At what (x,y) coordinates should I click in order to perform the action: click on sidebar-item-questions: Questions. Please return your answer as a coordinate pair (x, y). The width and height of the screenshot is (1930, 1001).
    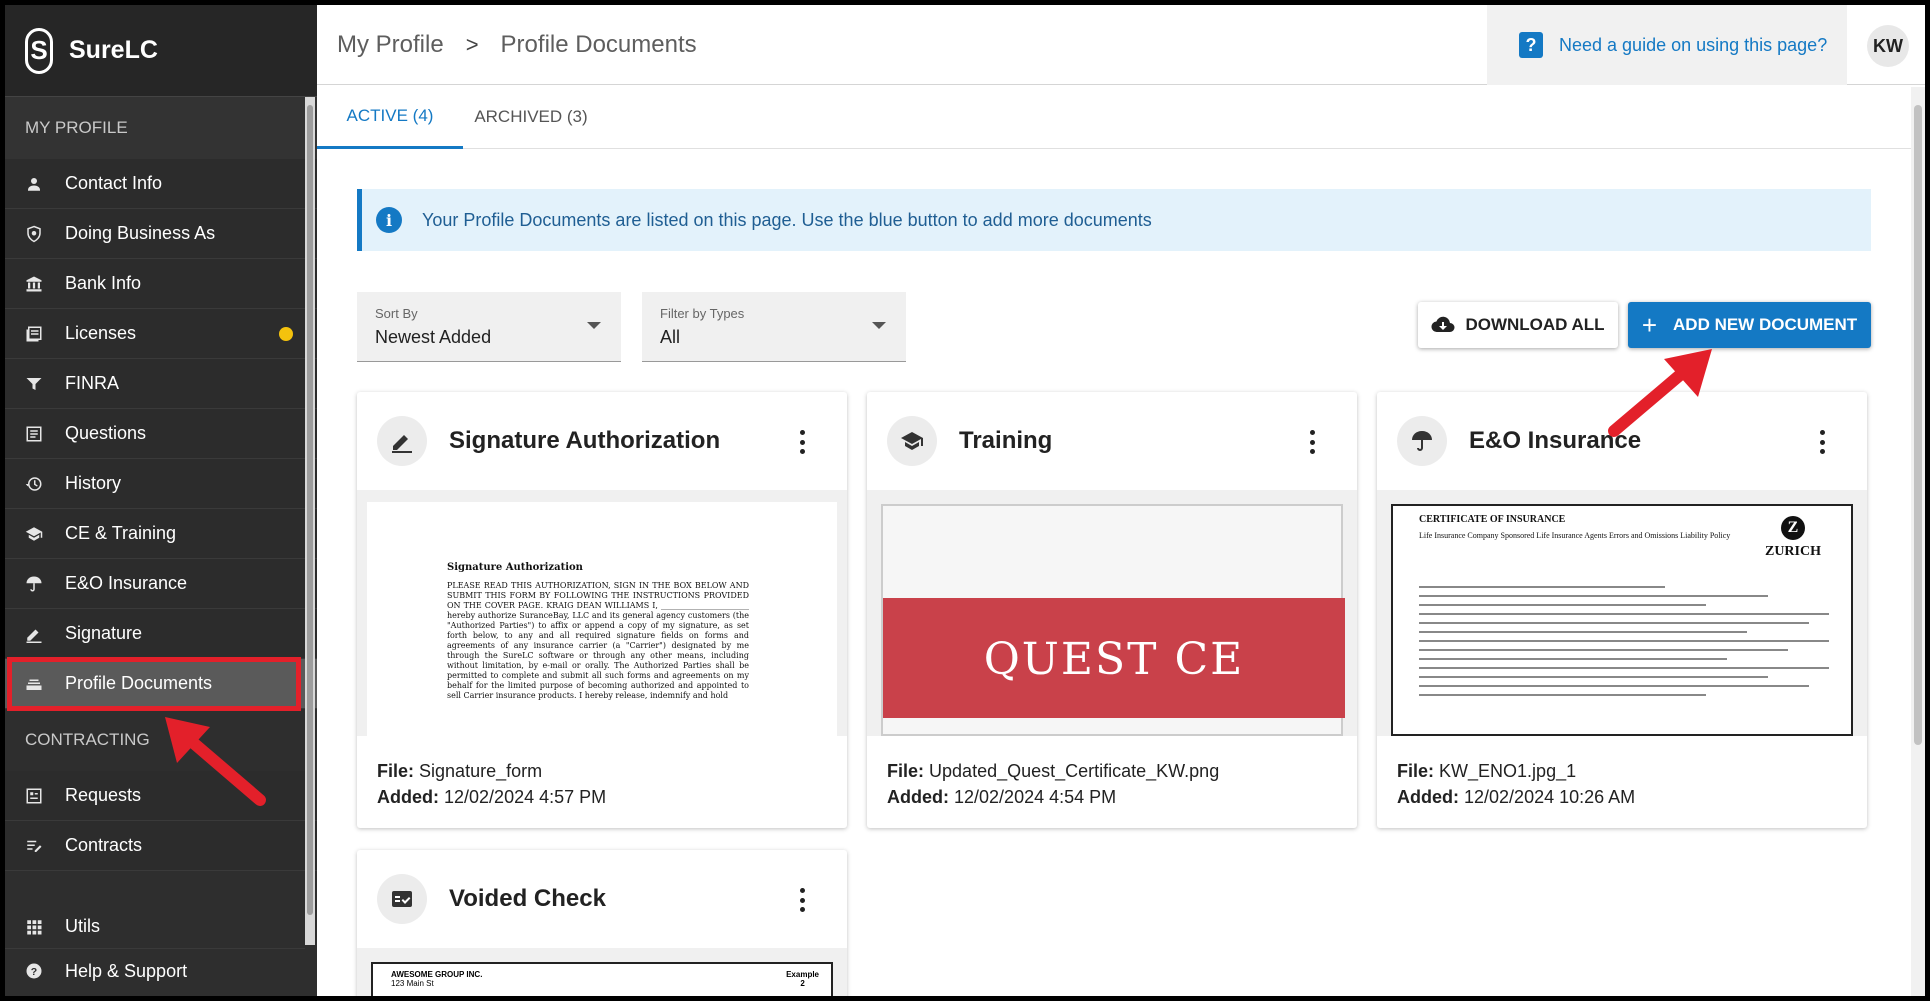
    Looking at the image, I should click on (161, 434).